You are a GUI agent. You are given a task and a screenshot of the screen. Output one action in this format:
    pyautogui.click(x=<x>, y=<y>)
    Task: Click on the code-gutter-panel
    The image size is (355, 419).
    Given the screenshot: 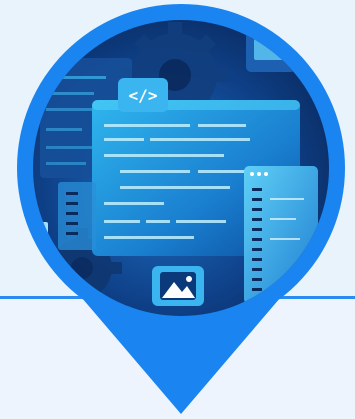 What is the action you would take?
    pyautogui.click(x=77, y=216)
    